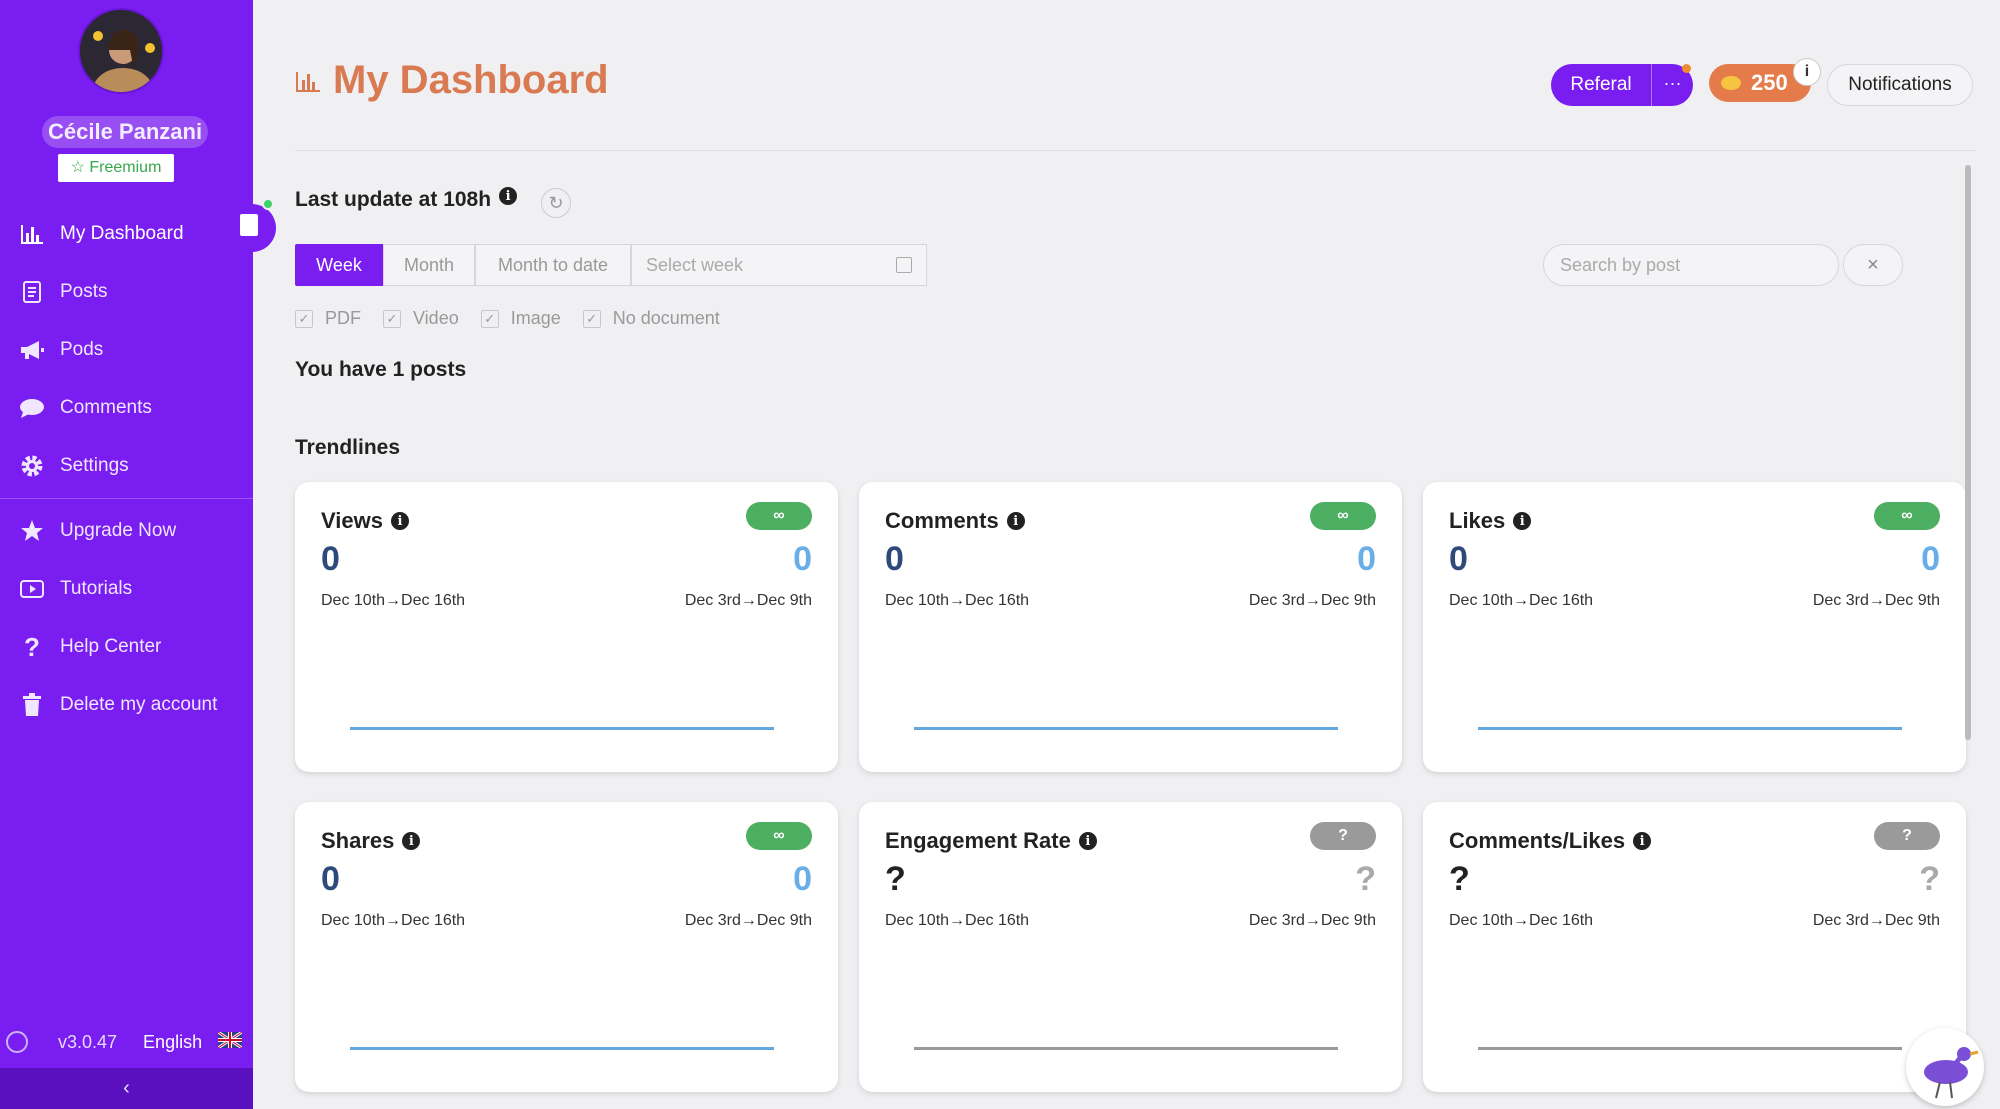 This screenshot has height=1109, width=2000. What do you see at coordinates (32, 350) in the screenshot?
I see `megaphone-icon` at bounding box center [32, 350].